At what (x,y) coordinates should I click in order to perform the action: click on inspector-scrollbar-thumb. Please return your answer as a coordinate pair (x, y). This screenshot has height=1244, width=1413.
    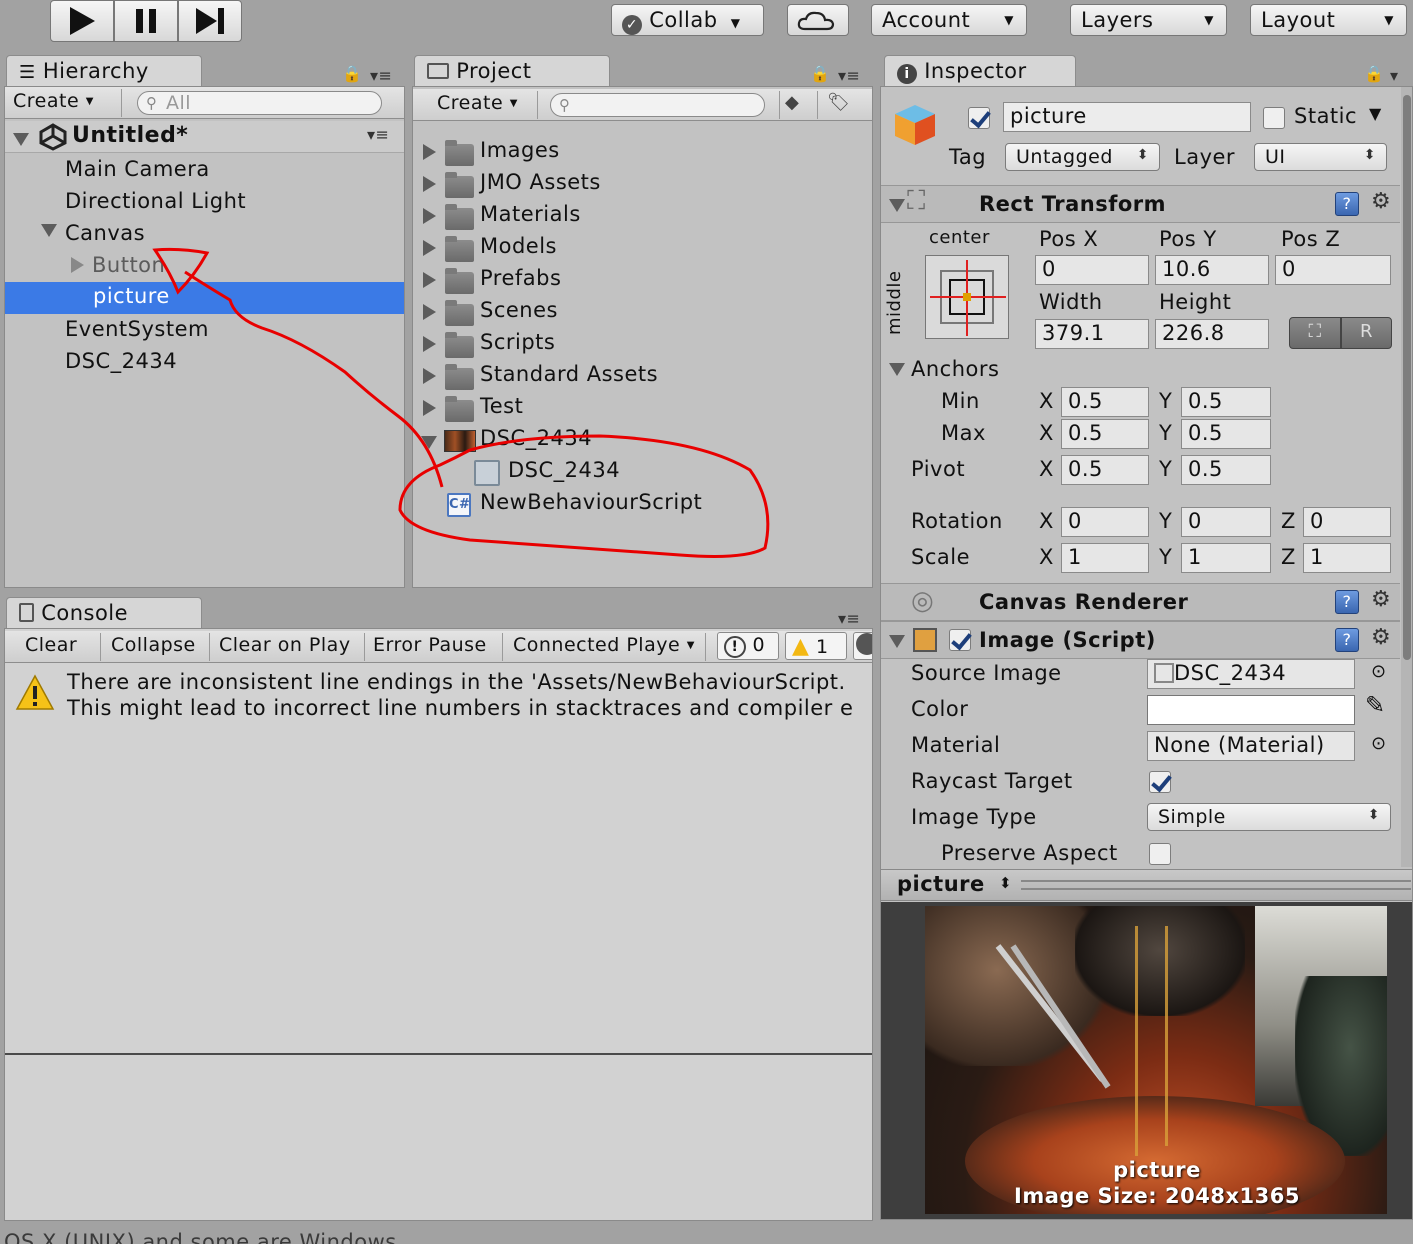
    Looking at the image, I should click on (1407, 377).